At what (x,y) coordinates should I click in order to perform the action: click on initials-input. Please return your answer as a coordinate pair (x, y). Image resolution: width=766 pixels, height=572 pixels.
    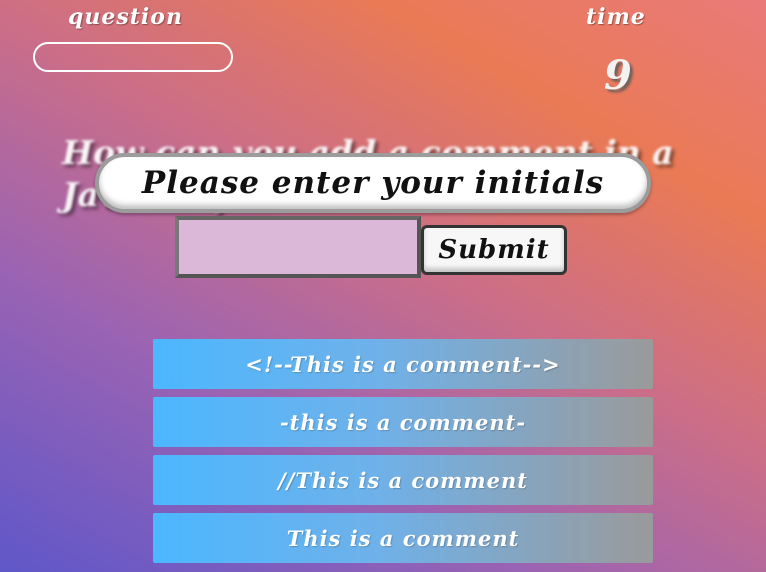
    Looking at the image, I should click on (298, 247).